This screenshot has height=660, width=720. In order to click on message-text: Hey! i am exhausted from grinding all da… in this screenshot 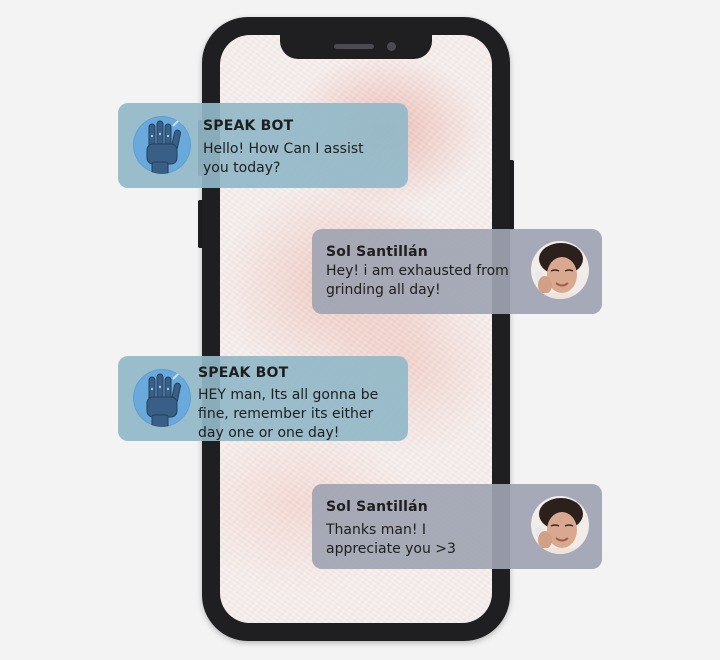, I will do `click(417, 280)`.